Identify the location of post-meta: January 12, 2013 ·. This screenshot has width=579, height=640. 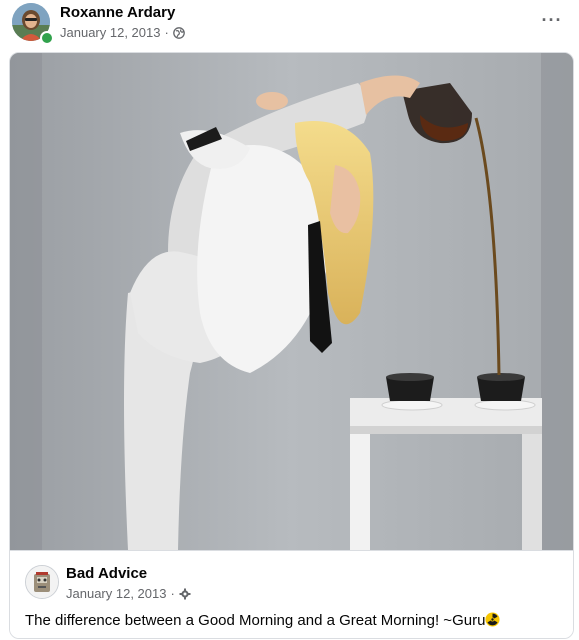
(122, 32).